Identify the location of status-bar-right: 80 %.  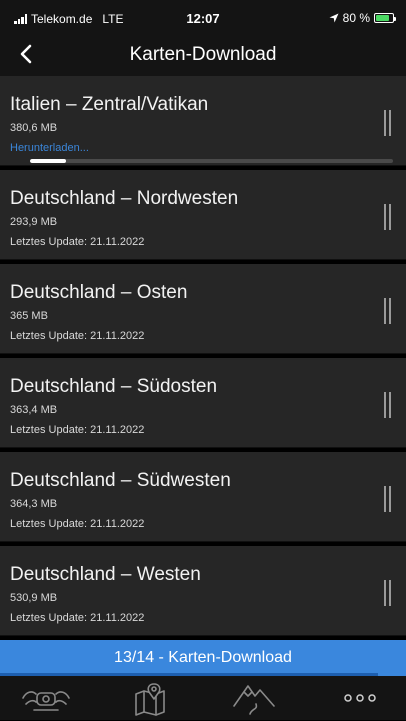
(362, 18).